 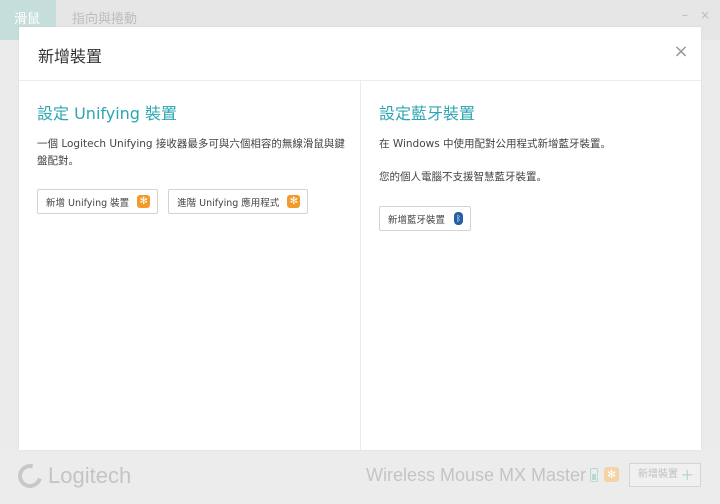 I want to click on logo-text: Logitech, so click(x=90, y=475).